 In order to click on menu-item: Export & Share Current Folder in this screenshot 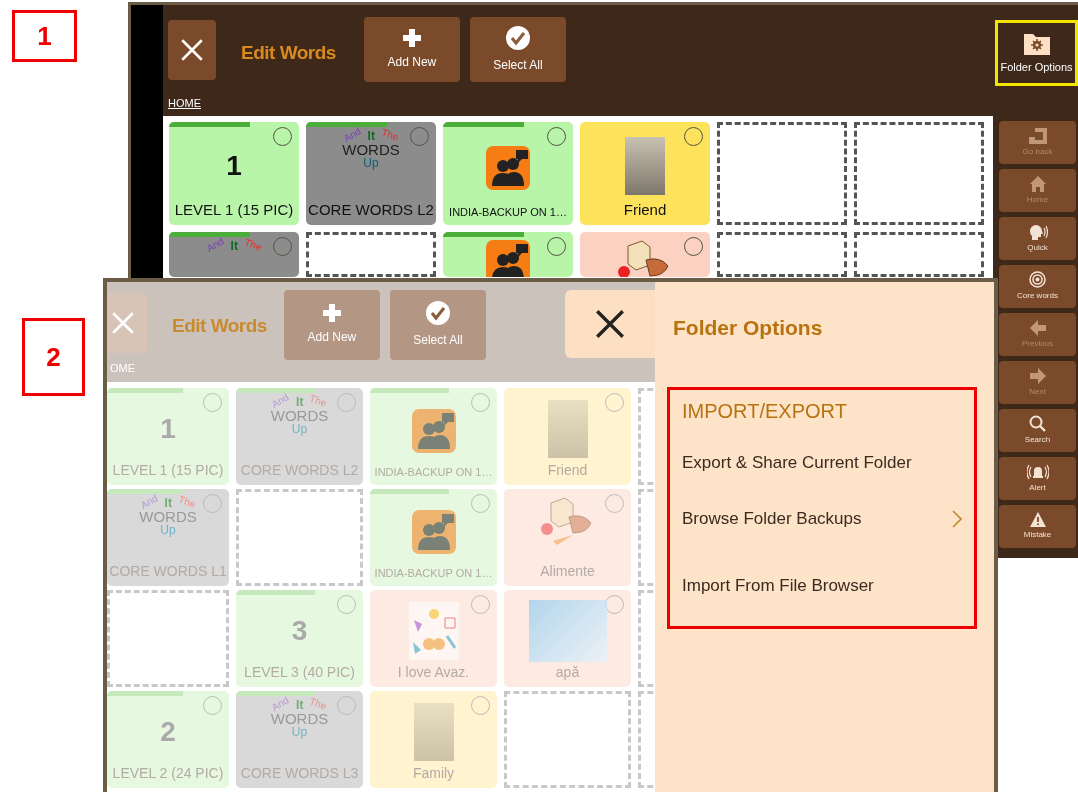, I will do `click(822, 462)`.